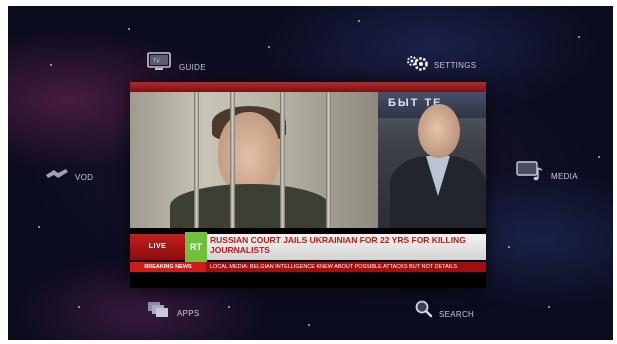  What do you see at coordinates (455, 65) in the screenshot?
I see `settings-label: SETTINGS` at bounding box center [455, 65].